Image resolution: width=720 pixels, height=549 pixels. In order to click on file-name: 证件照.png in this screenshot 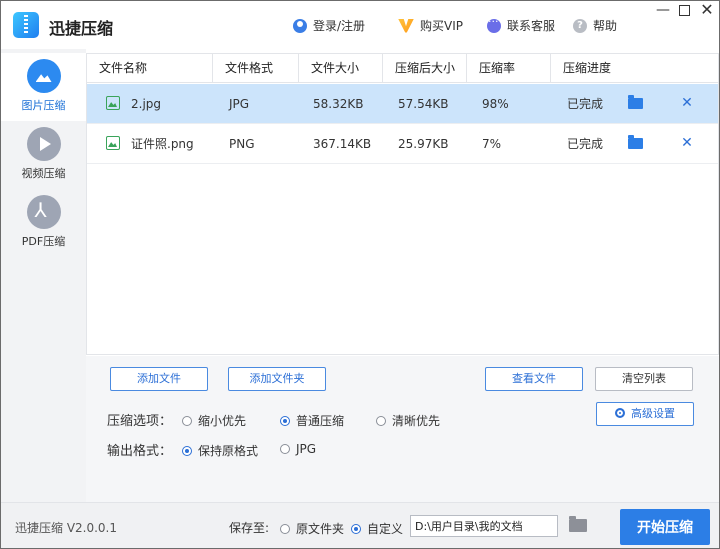, I will do `click(162, 144)`.